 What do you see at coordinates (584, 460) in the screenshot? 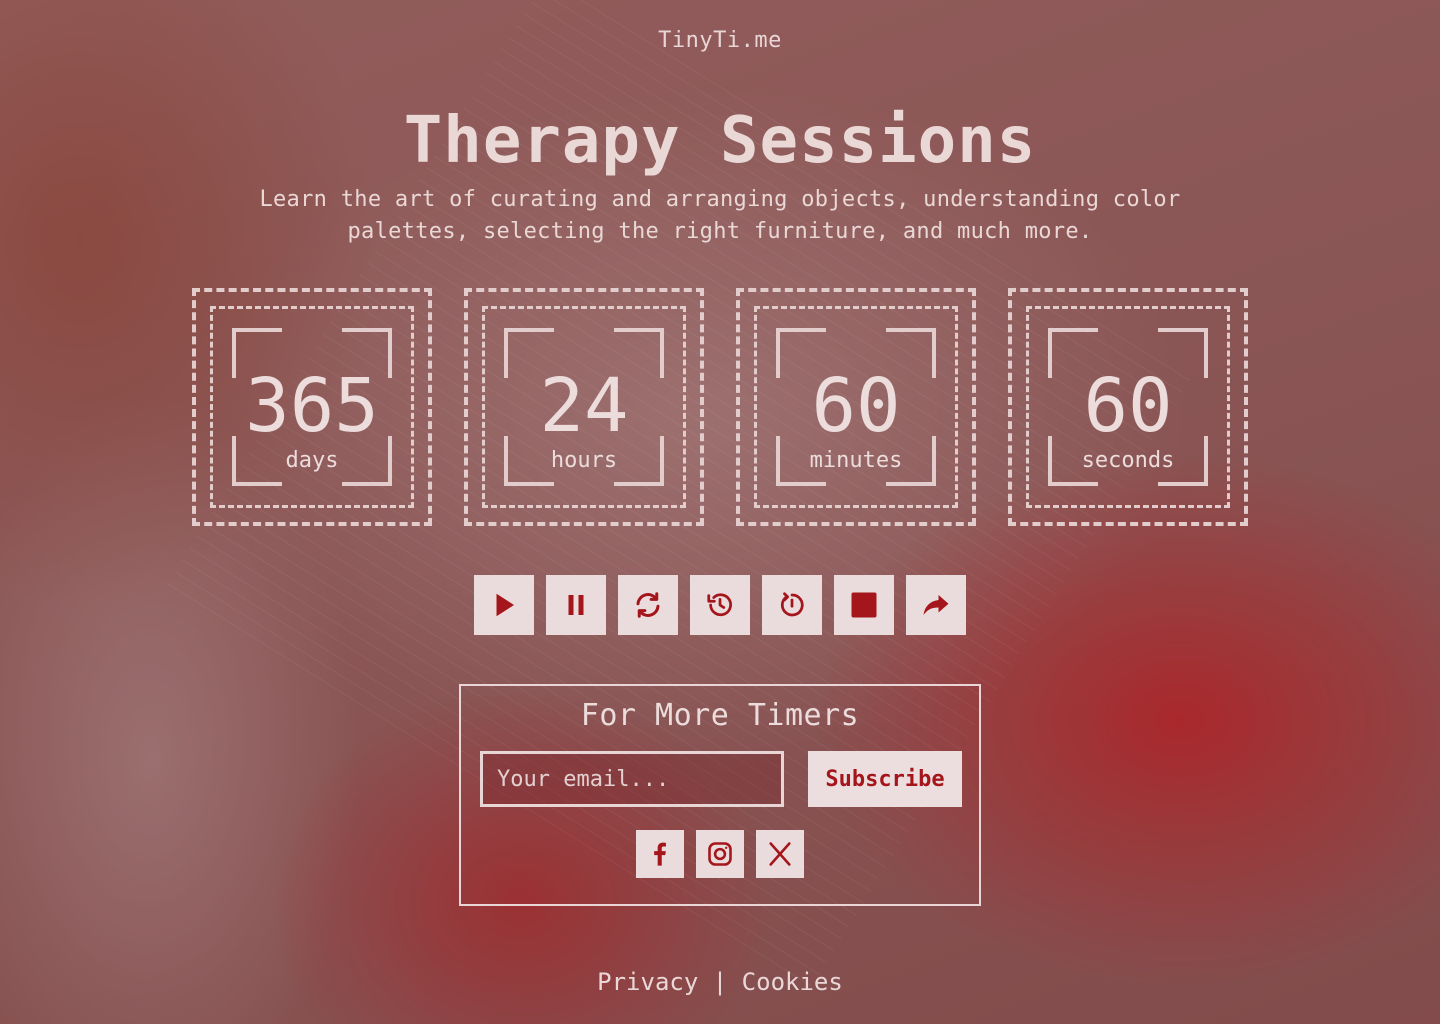
I see `countdown-hours-label: hours` at bounding box center [584, 460].